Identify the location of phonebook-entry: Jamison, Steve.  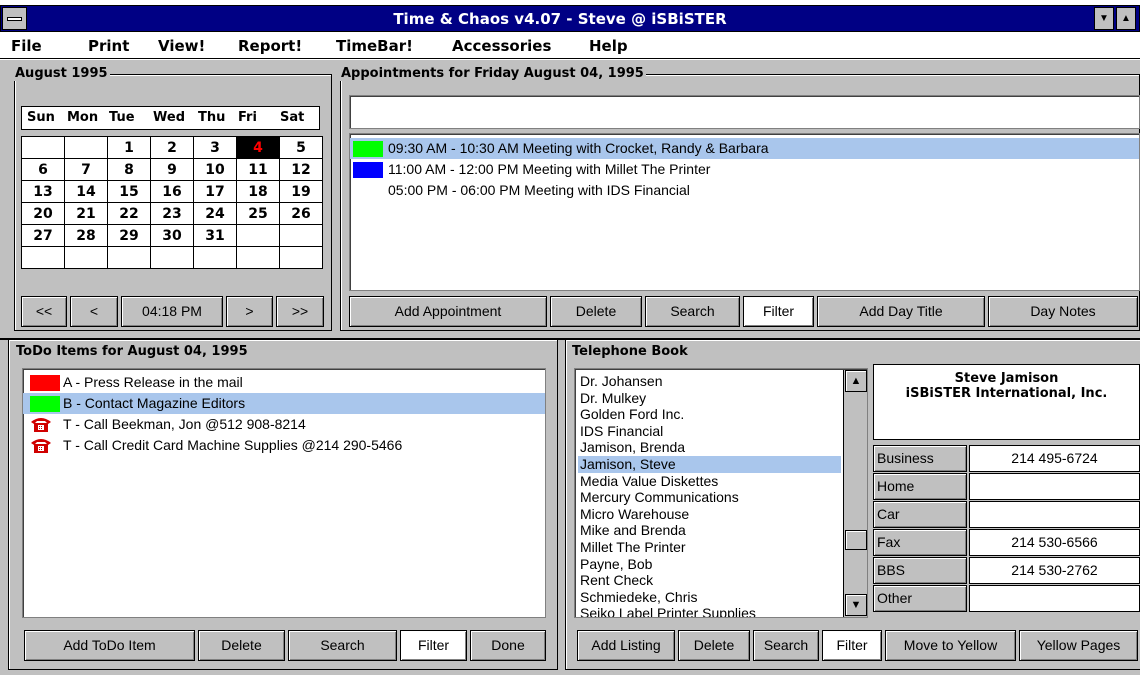
(709, 464).